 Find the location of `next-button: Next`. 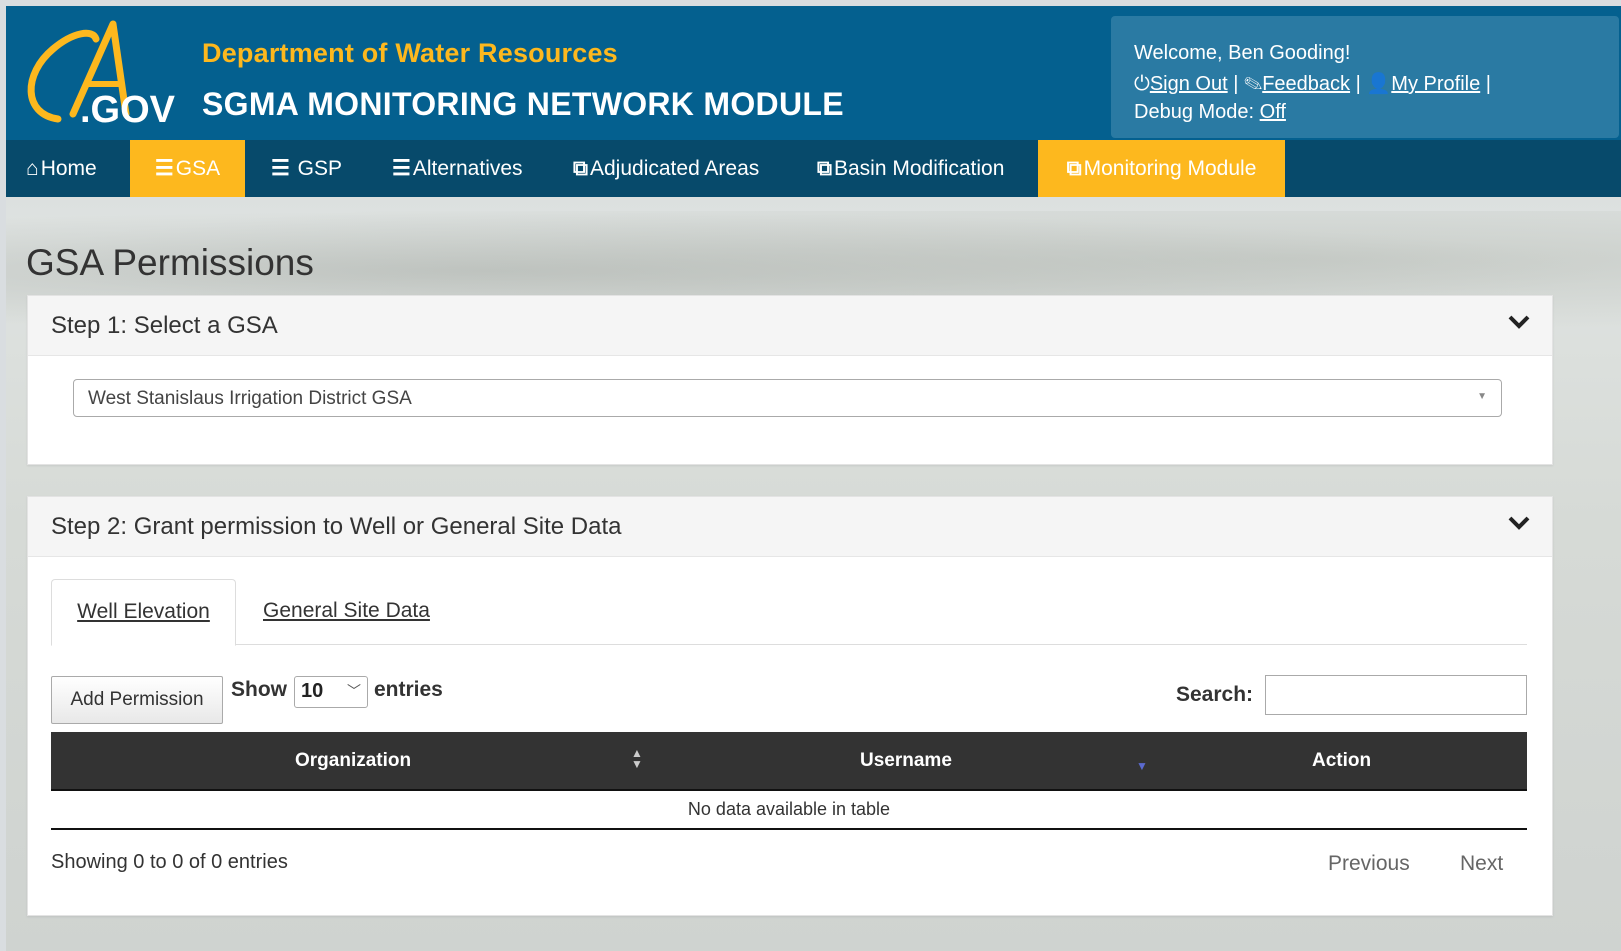

next-button: Next is located at coordinates (1481, 864).